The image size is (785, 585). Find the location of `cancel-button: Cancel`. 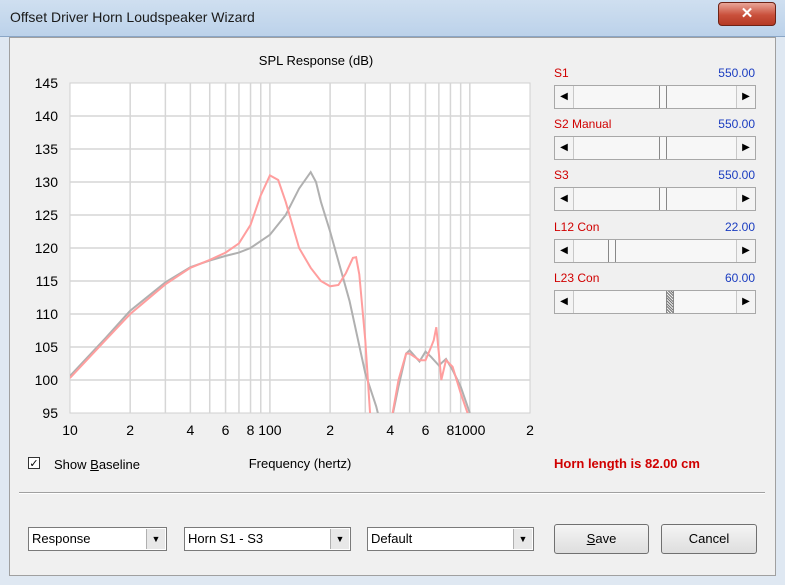

cancel-button: Cancel is located at coordinates (709, 539).